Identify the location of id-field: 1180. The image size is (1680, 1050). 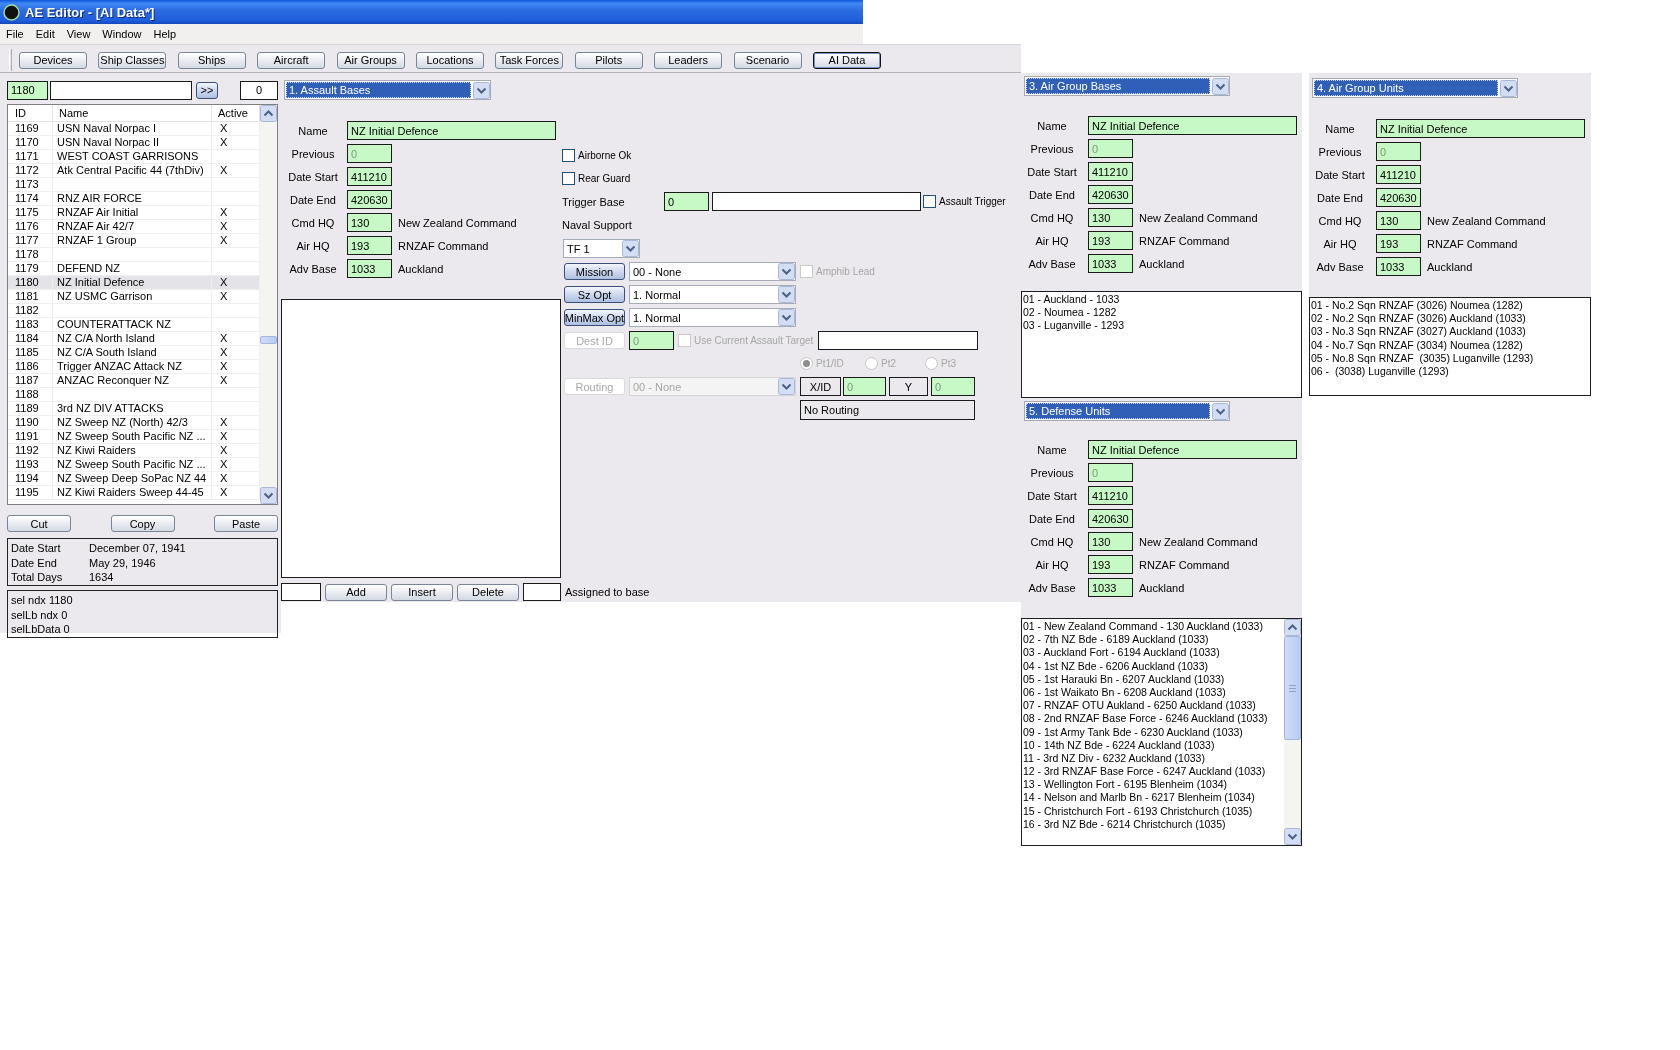
(27, 90).